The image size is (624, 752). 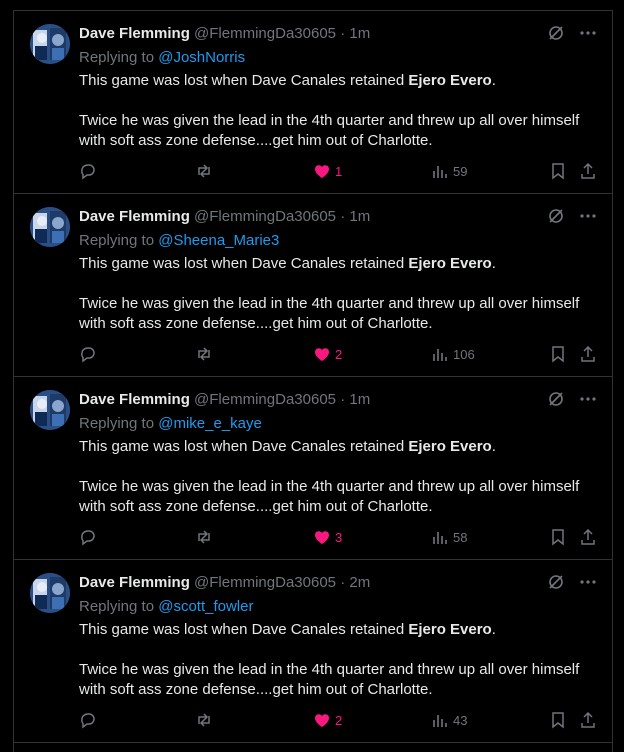 I want to click on replying-mention-link: @JoshNorris, so click(x=201, y=57).